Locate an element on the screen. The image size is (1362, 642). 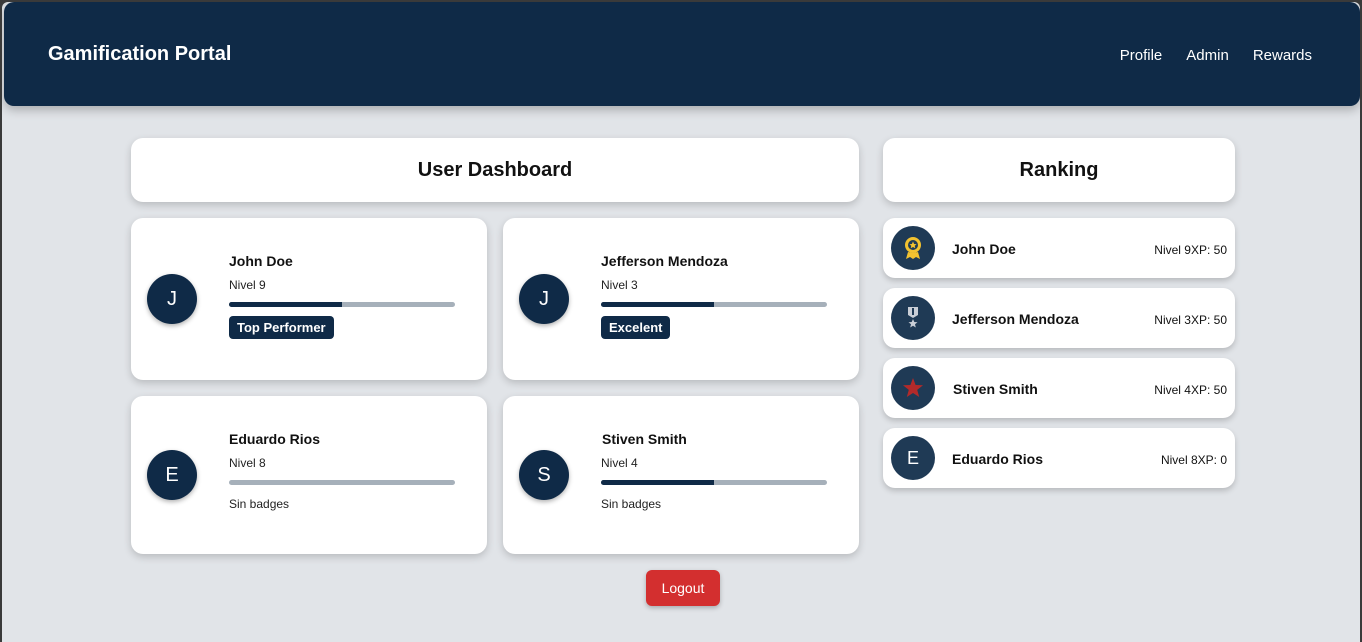
nav-link-profile: Profile is located at coordinates (1141, 55).